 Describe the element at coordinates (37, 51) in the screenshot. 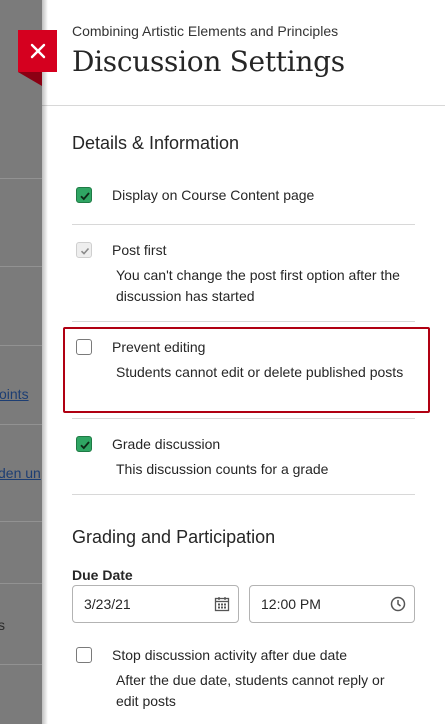

I see `close-icon` at that location.